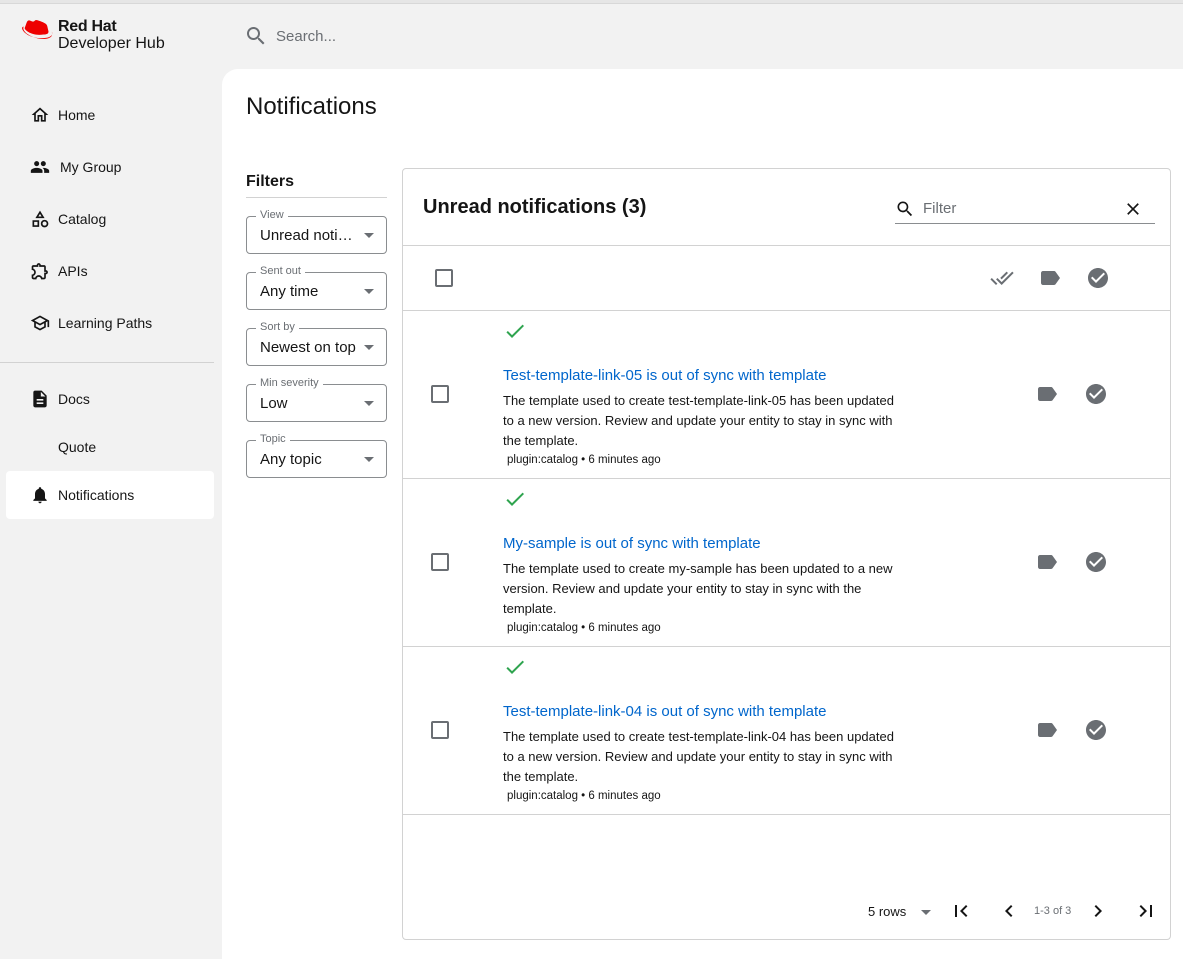  I want to click on group-icon, so click(40, 167).